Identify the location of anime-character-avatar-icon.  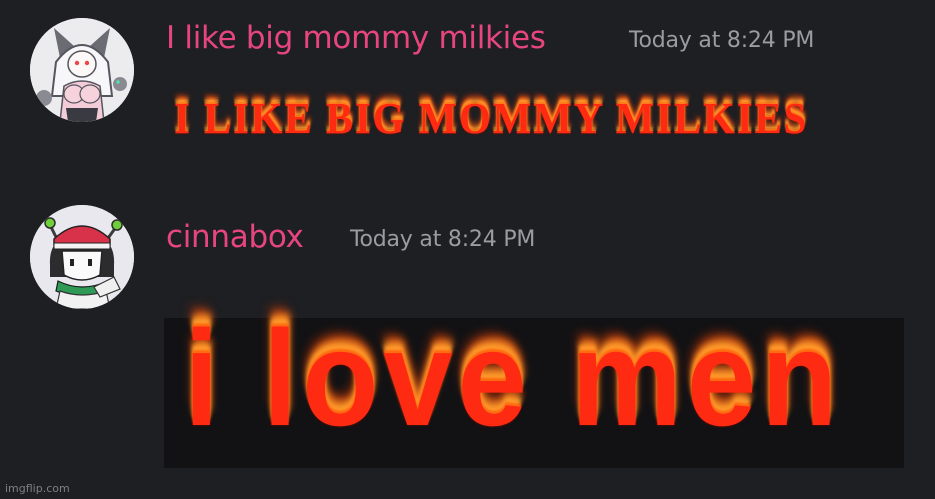
(82, 70).